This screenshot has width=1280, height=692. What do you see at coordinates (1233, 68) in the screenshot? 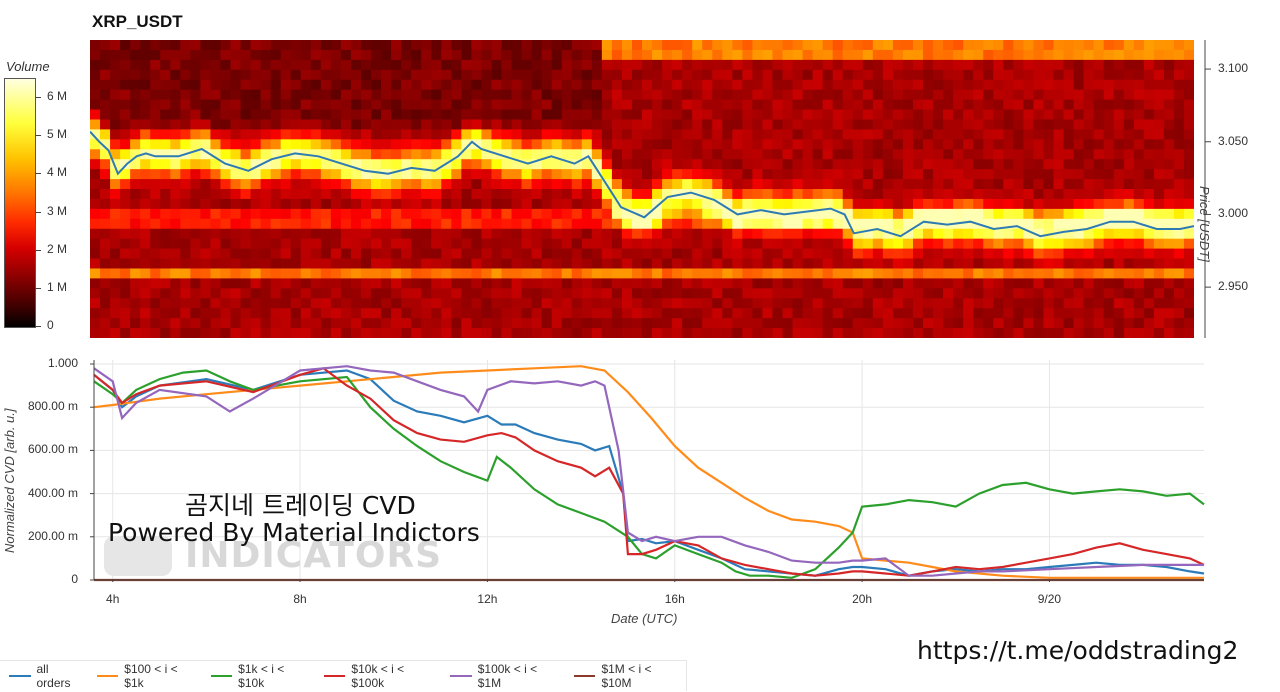
I see `price-tick-label: 3.100` at bounding box center [1233, 68].